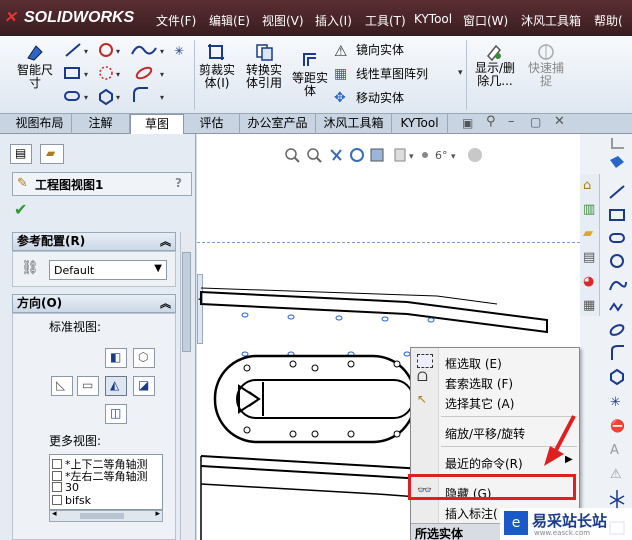 This screenshot has height=540, width=632. Describe the element at coordinates (422, 399) in the screenshot. I see `select-other-icon: ↖` at that location.